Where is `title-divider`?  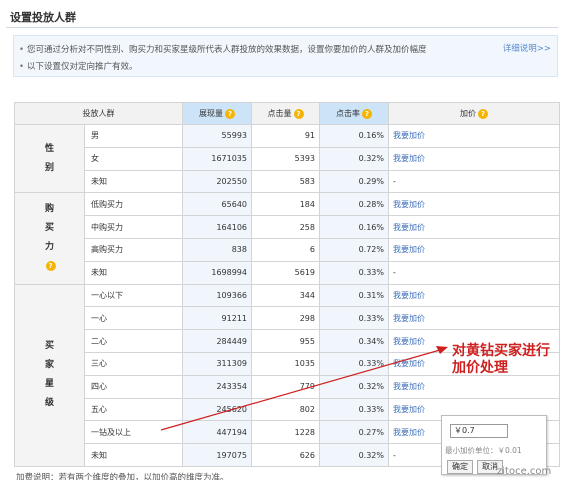 title-divider is located at coordinates (282, 27).